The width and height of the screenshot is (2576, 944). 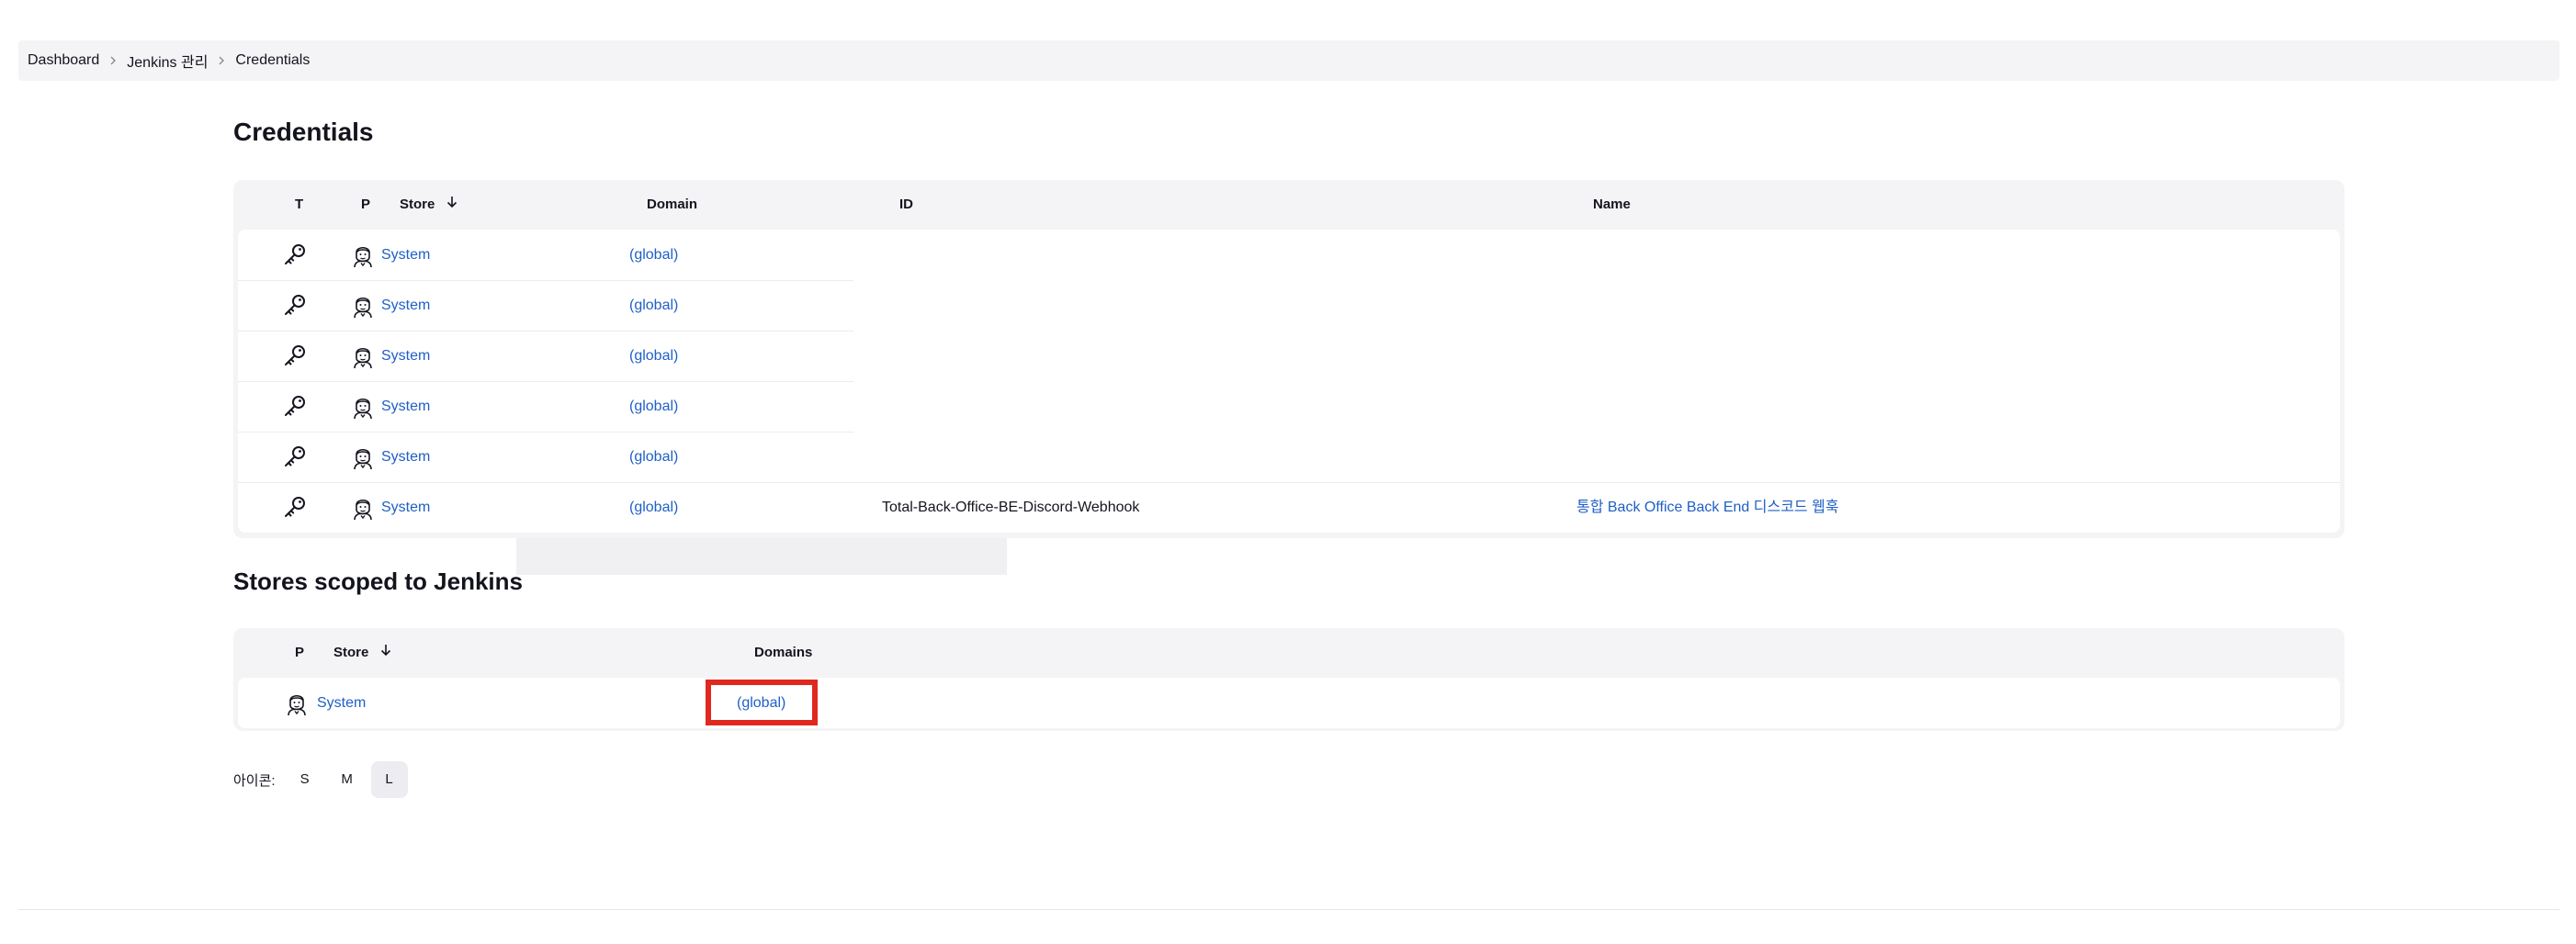 I want to click on stores-table-header: P Store Domains, so click(x=1289, y=653).